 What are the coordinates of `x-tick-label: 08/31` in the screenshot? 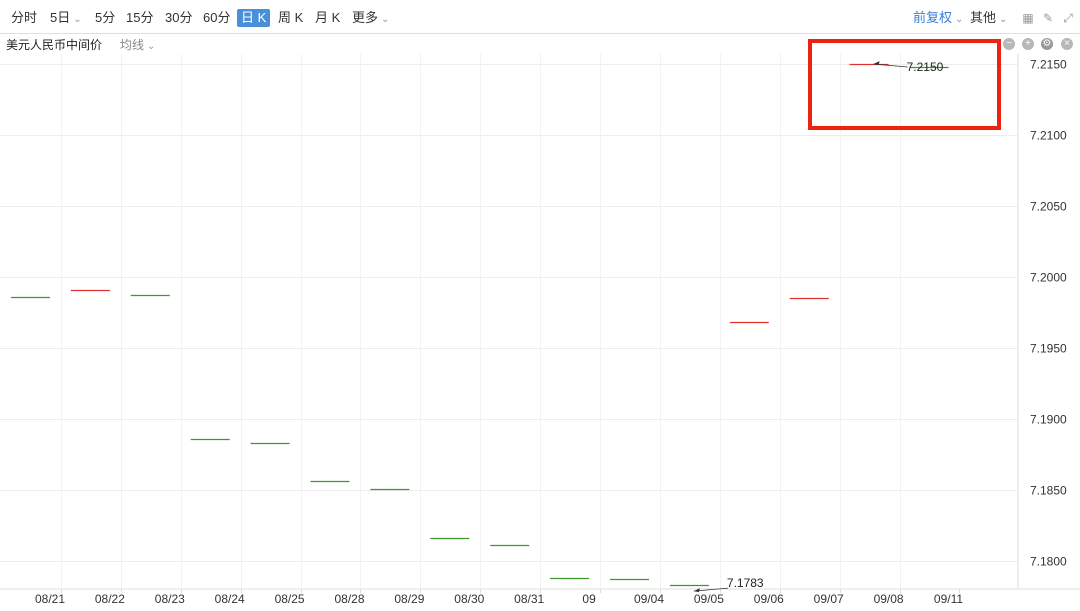 It's located at (529, 599).